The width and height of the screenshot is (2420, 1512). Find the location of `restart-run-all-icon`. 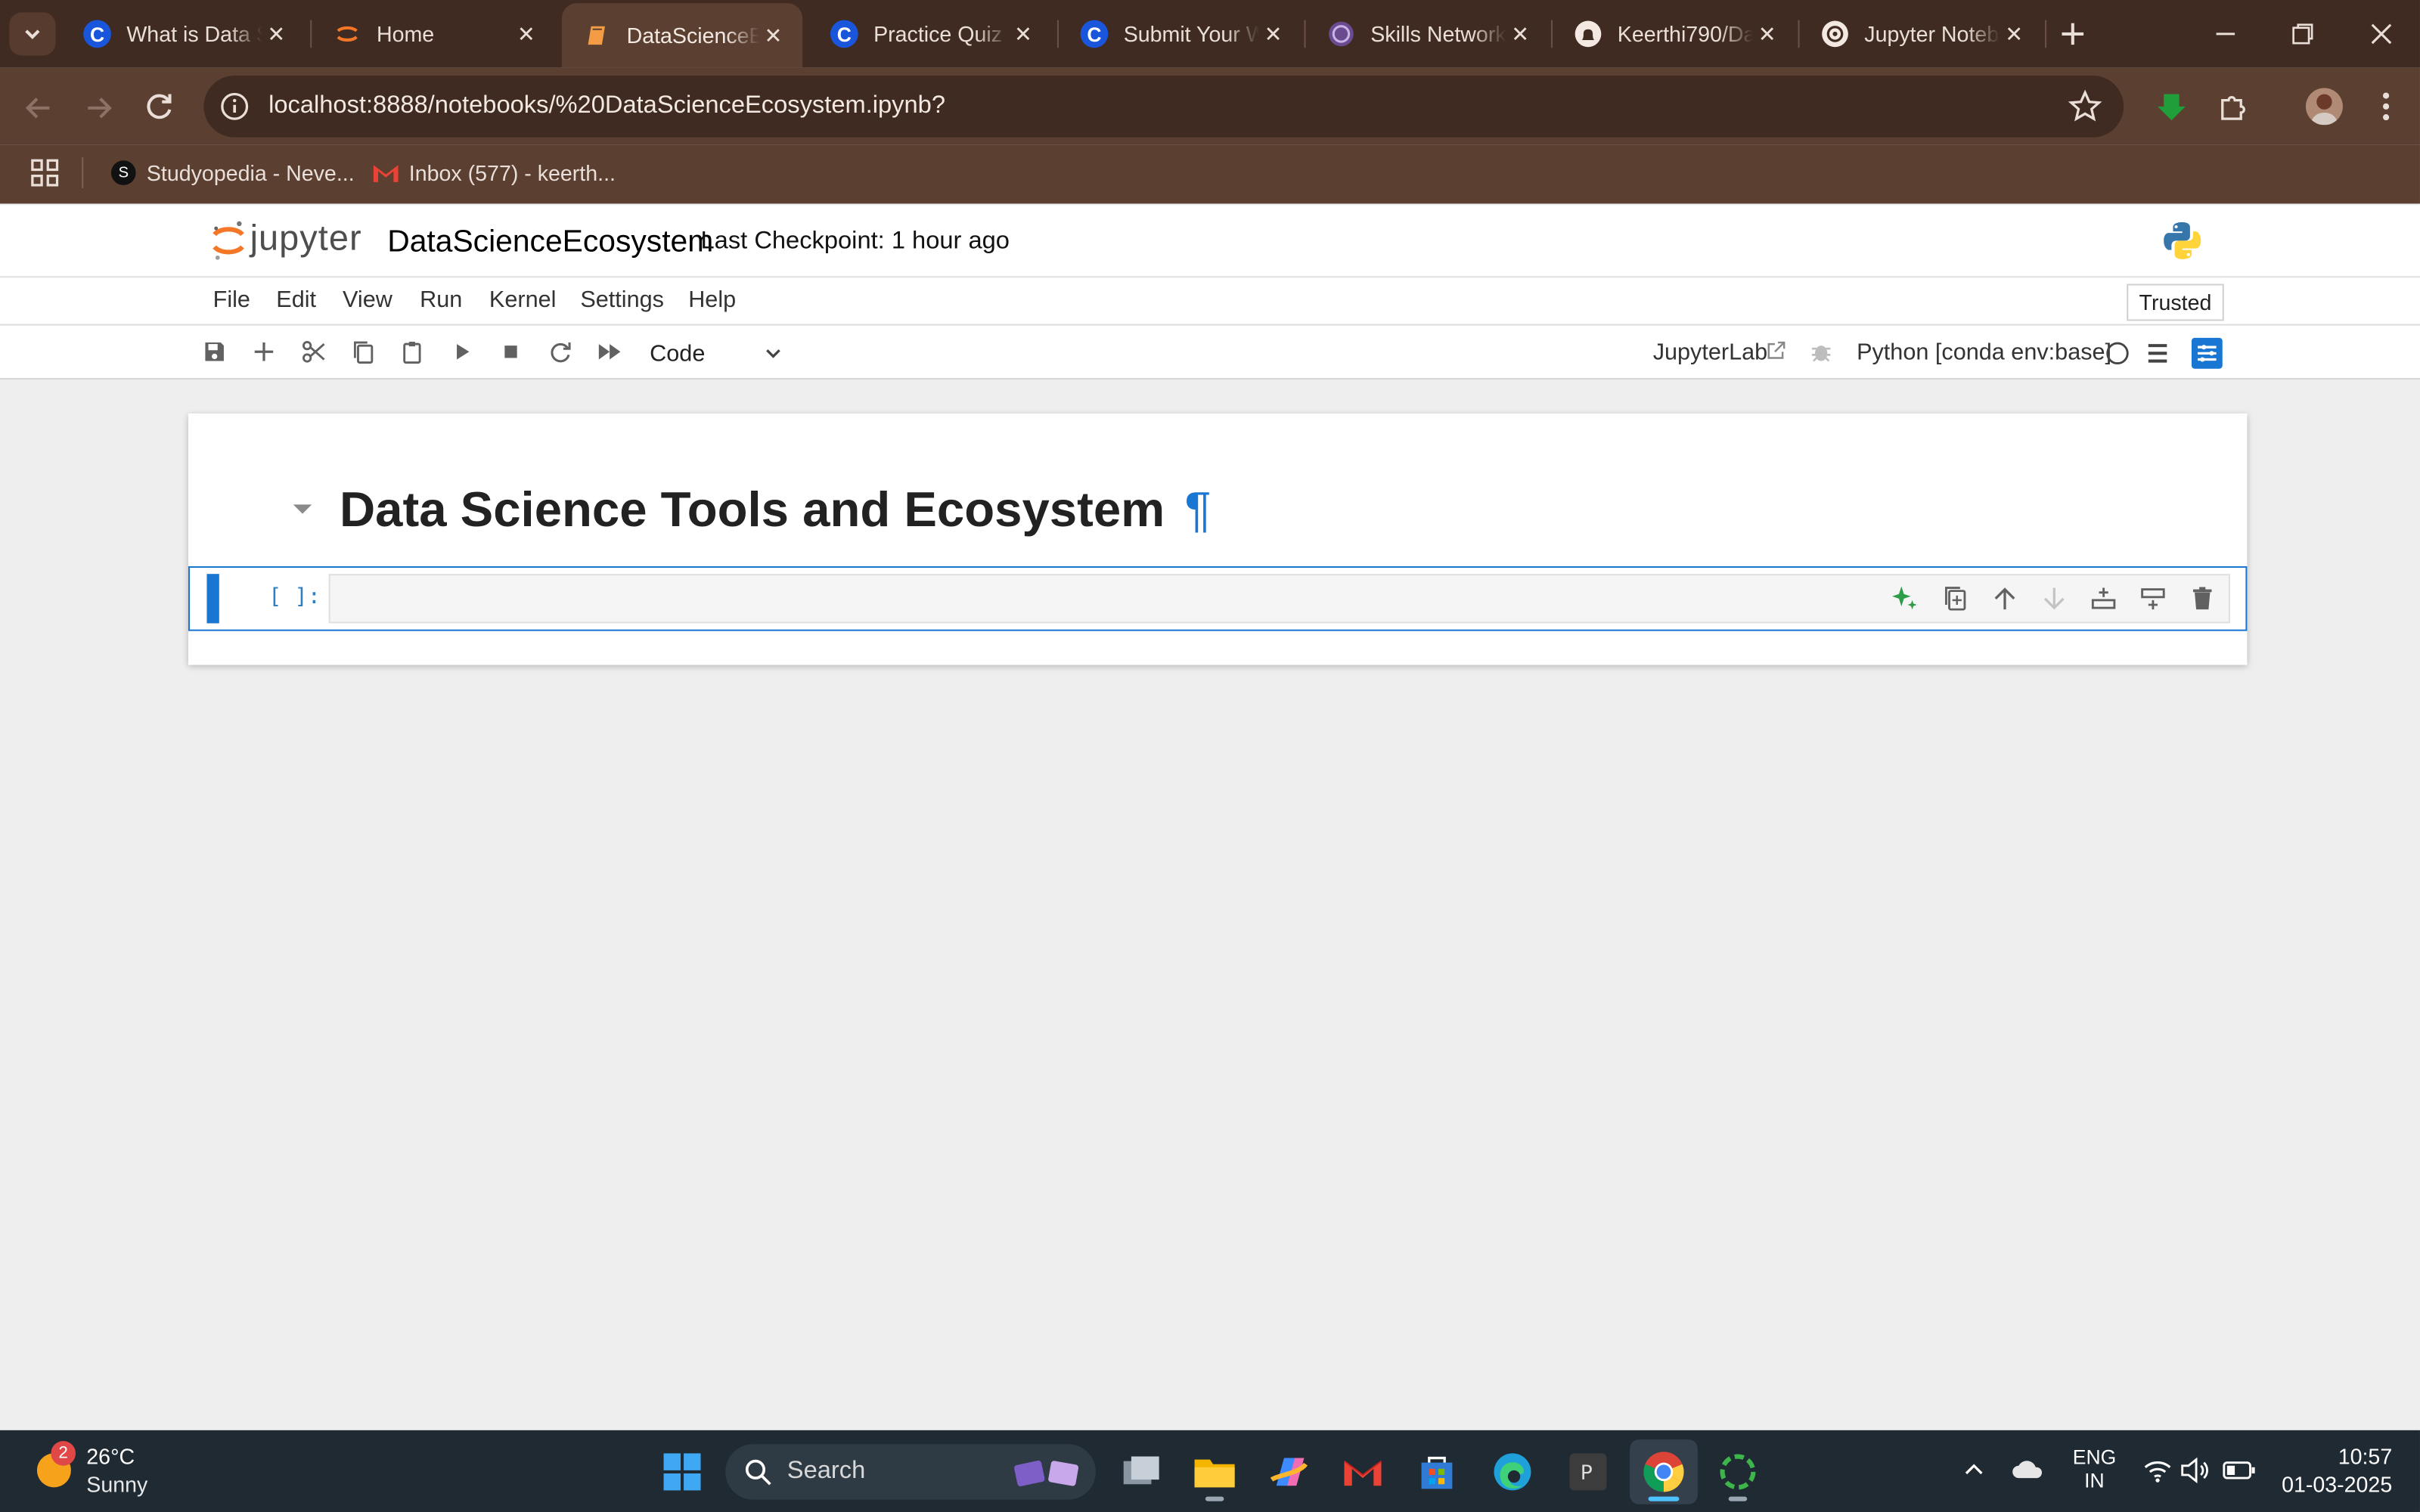

restart-run-all-icon is located at coordinates (610, 352).